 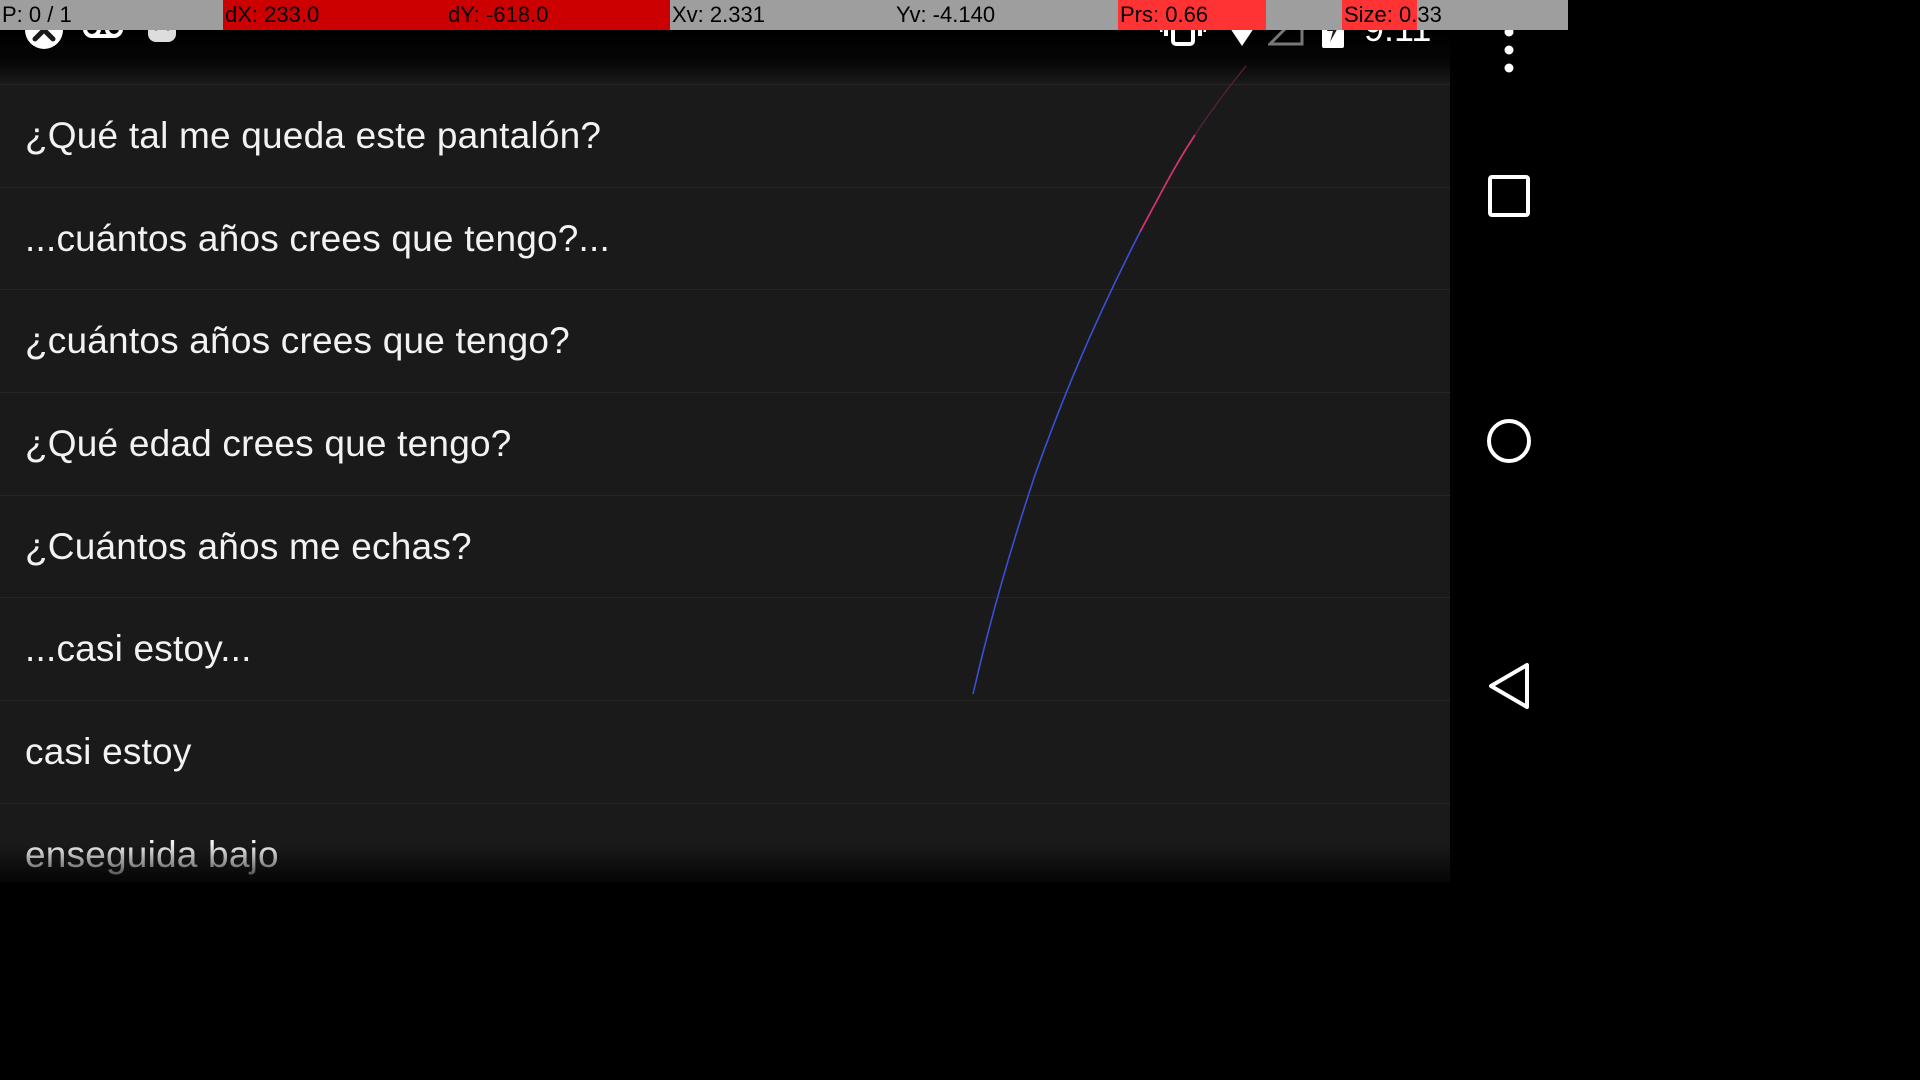 I want to click on list-item: ¿Cuántos años me echas?, so click(x=725, y=547).